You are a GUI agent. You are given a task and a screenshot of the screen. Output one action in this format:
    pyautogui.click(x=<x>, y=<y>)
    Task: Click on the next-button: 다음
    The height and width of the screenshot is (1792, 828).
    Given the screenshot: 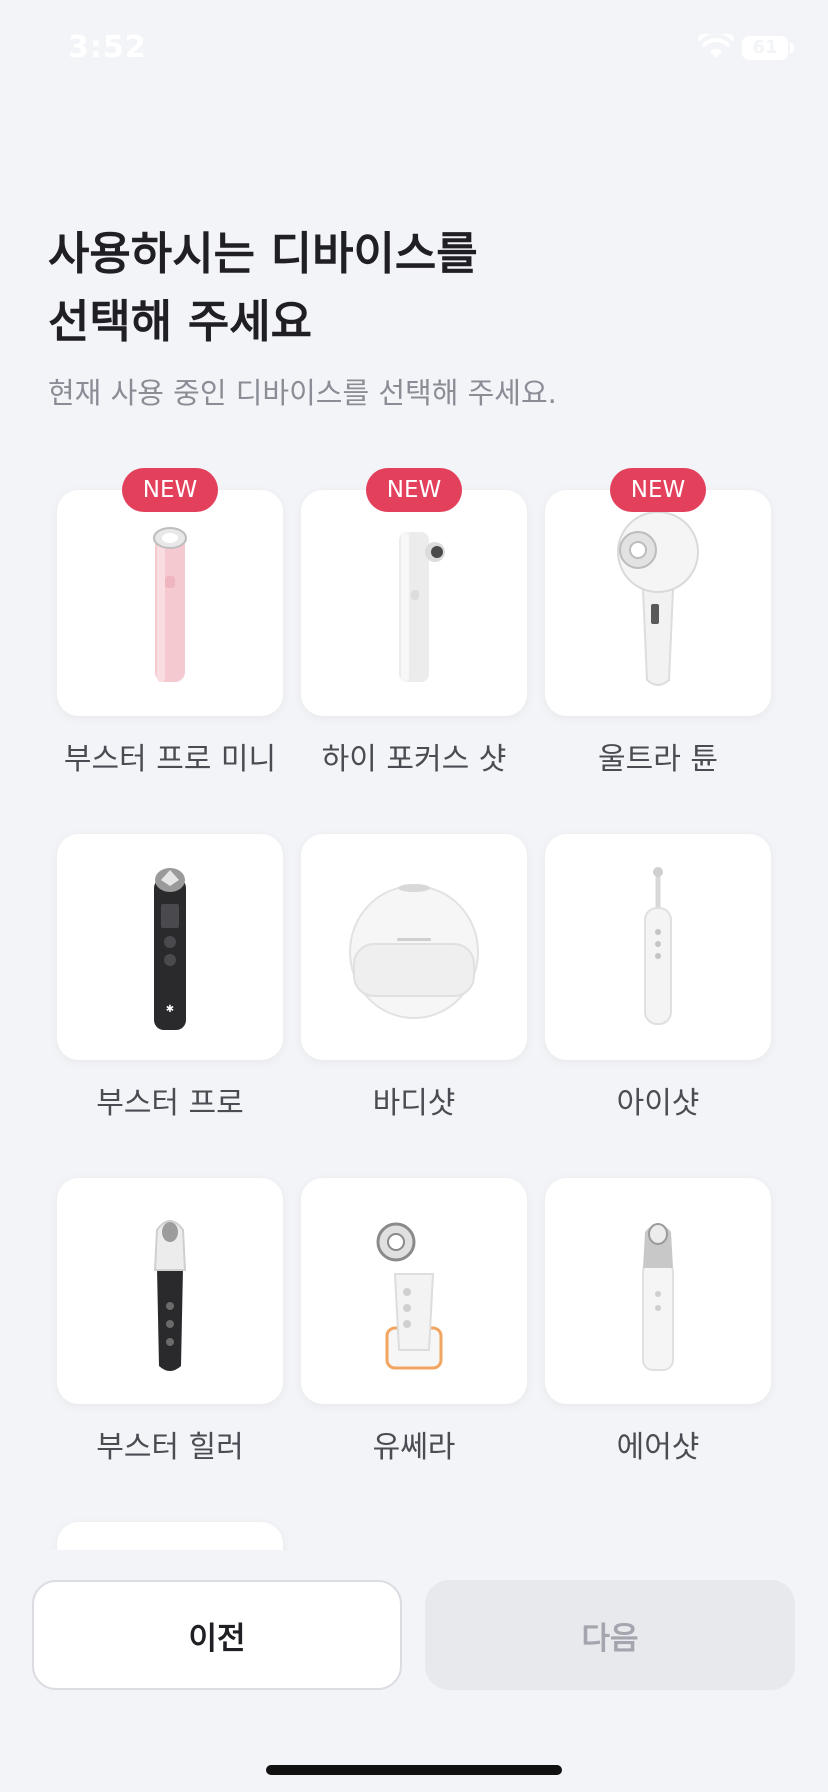 What is the action you would take?
    pyautogui.click(x=610, y=1635)
    